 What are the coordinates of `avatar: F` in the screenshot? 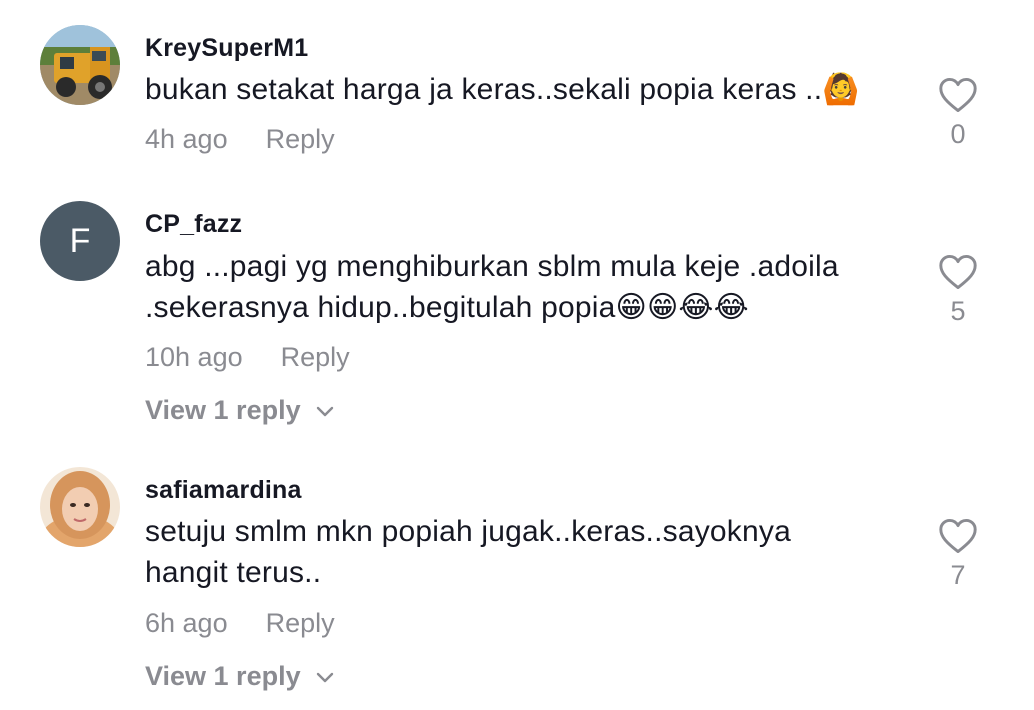 It's located at (80, 241).